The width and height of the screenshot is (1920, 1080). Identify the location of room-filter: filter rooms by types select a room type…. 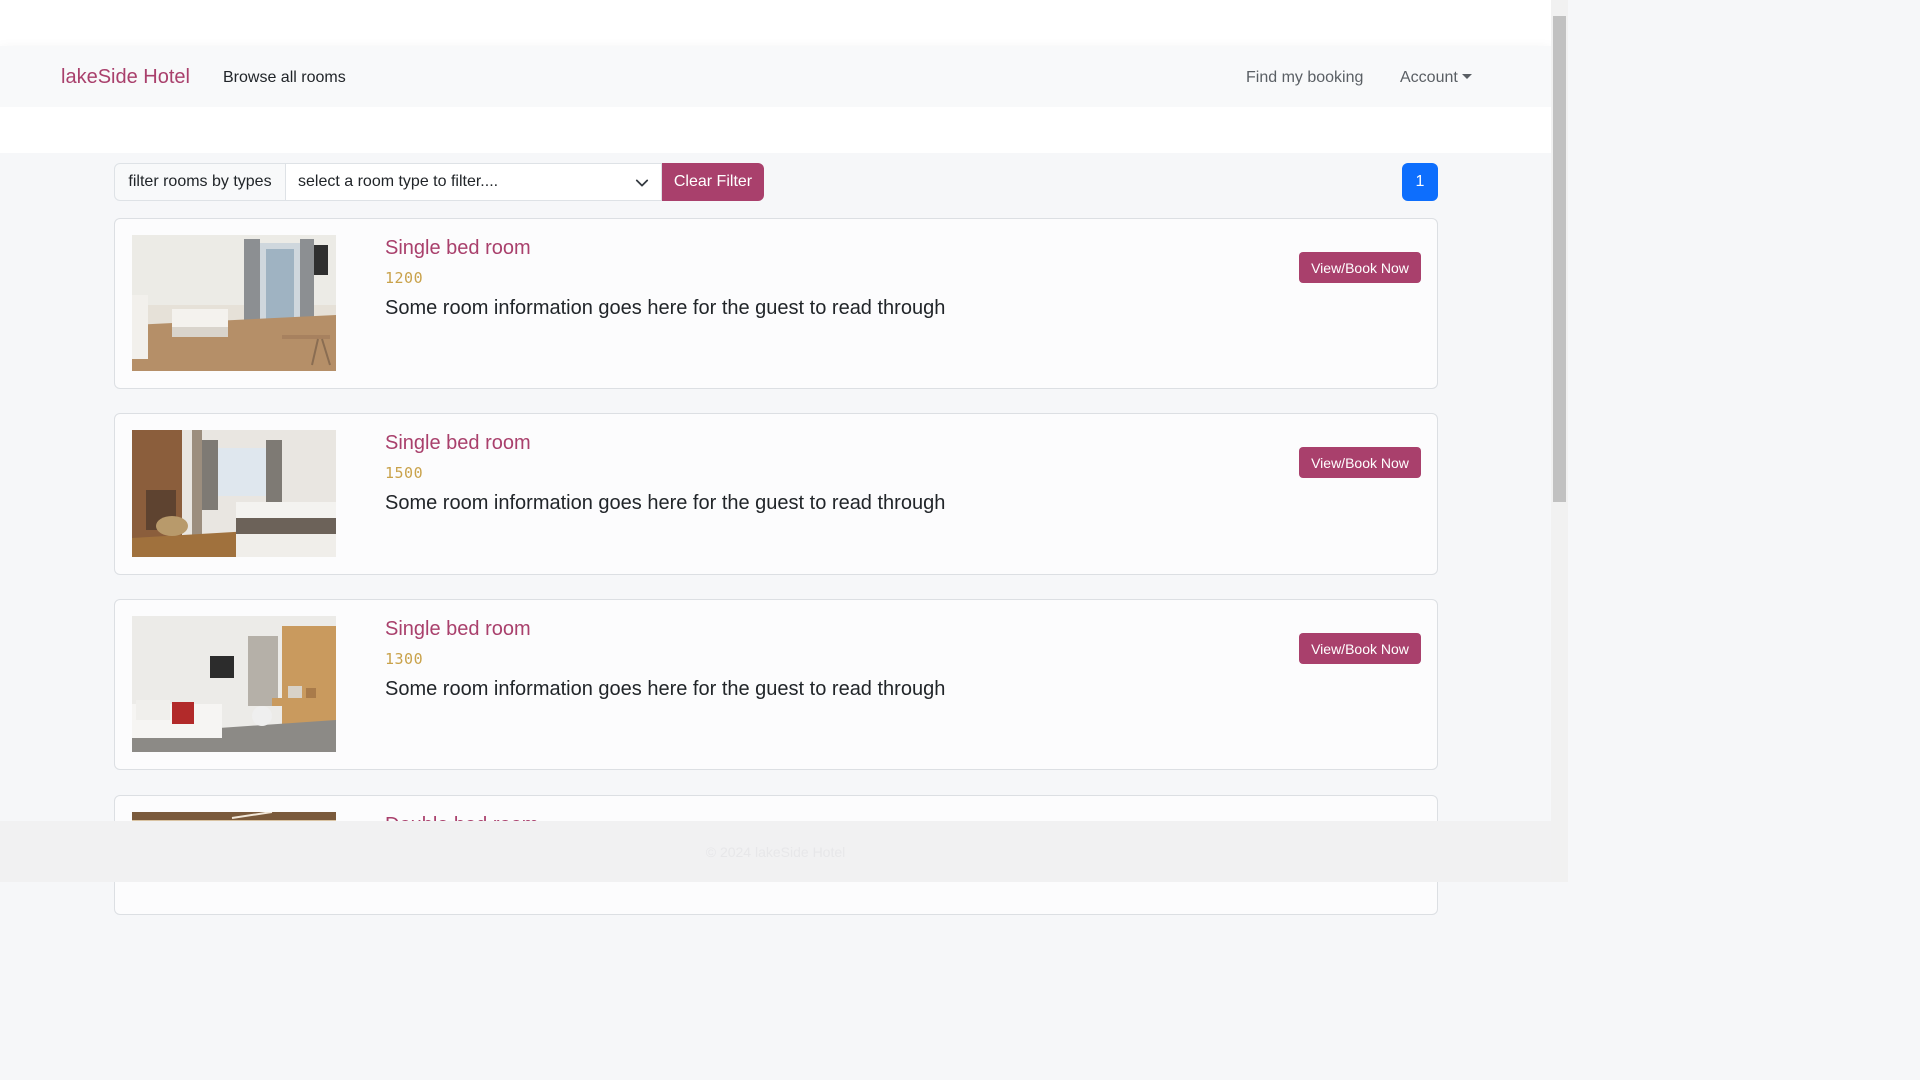
(439, 182).